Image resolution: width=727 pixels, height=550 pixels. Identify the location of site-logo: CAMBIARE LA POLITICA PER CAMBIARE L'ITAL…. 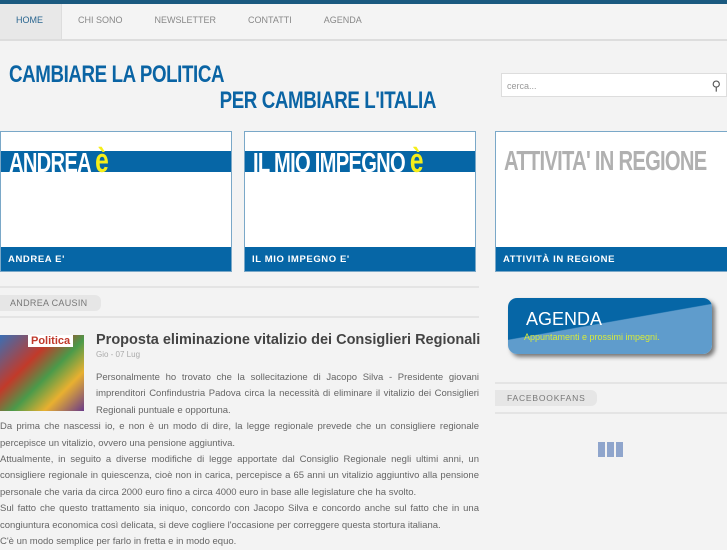
(222, 88).